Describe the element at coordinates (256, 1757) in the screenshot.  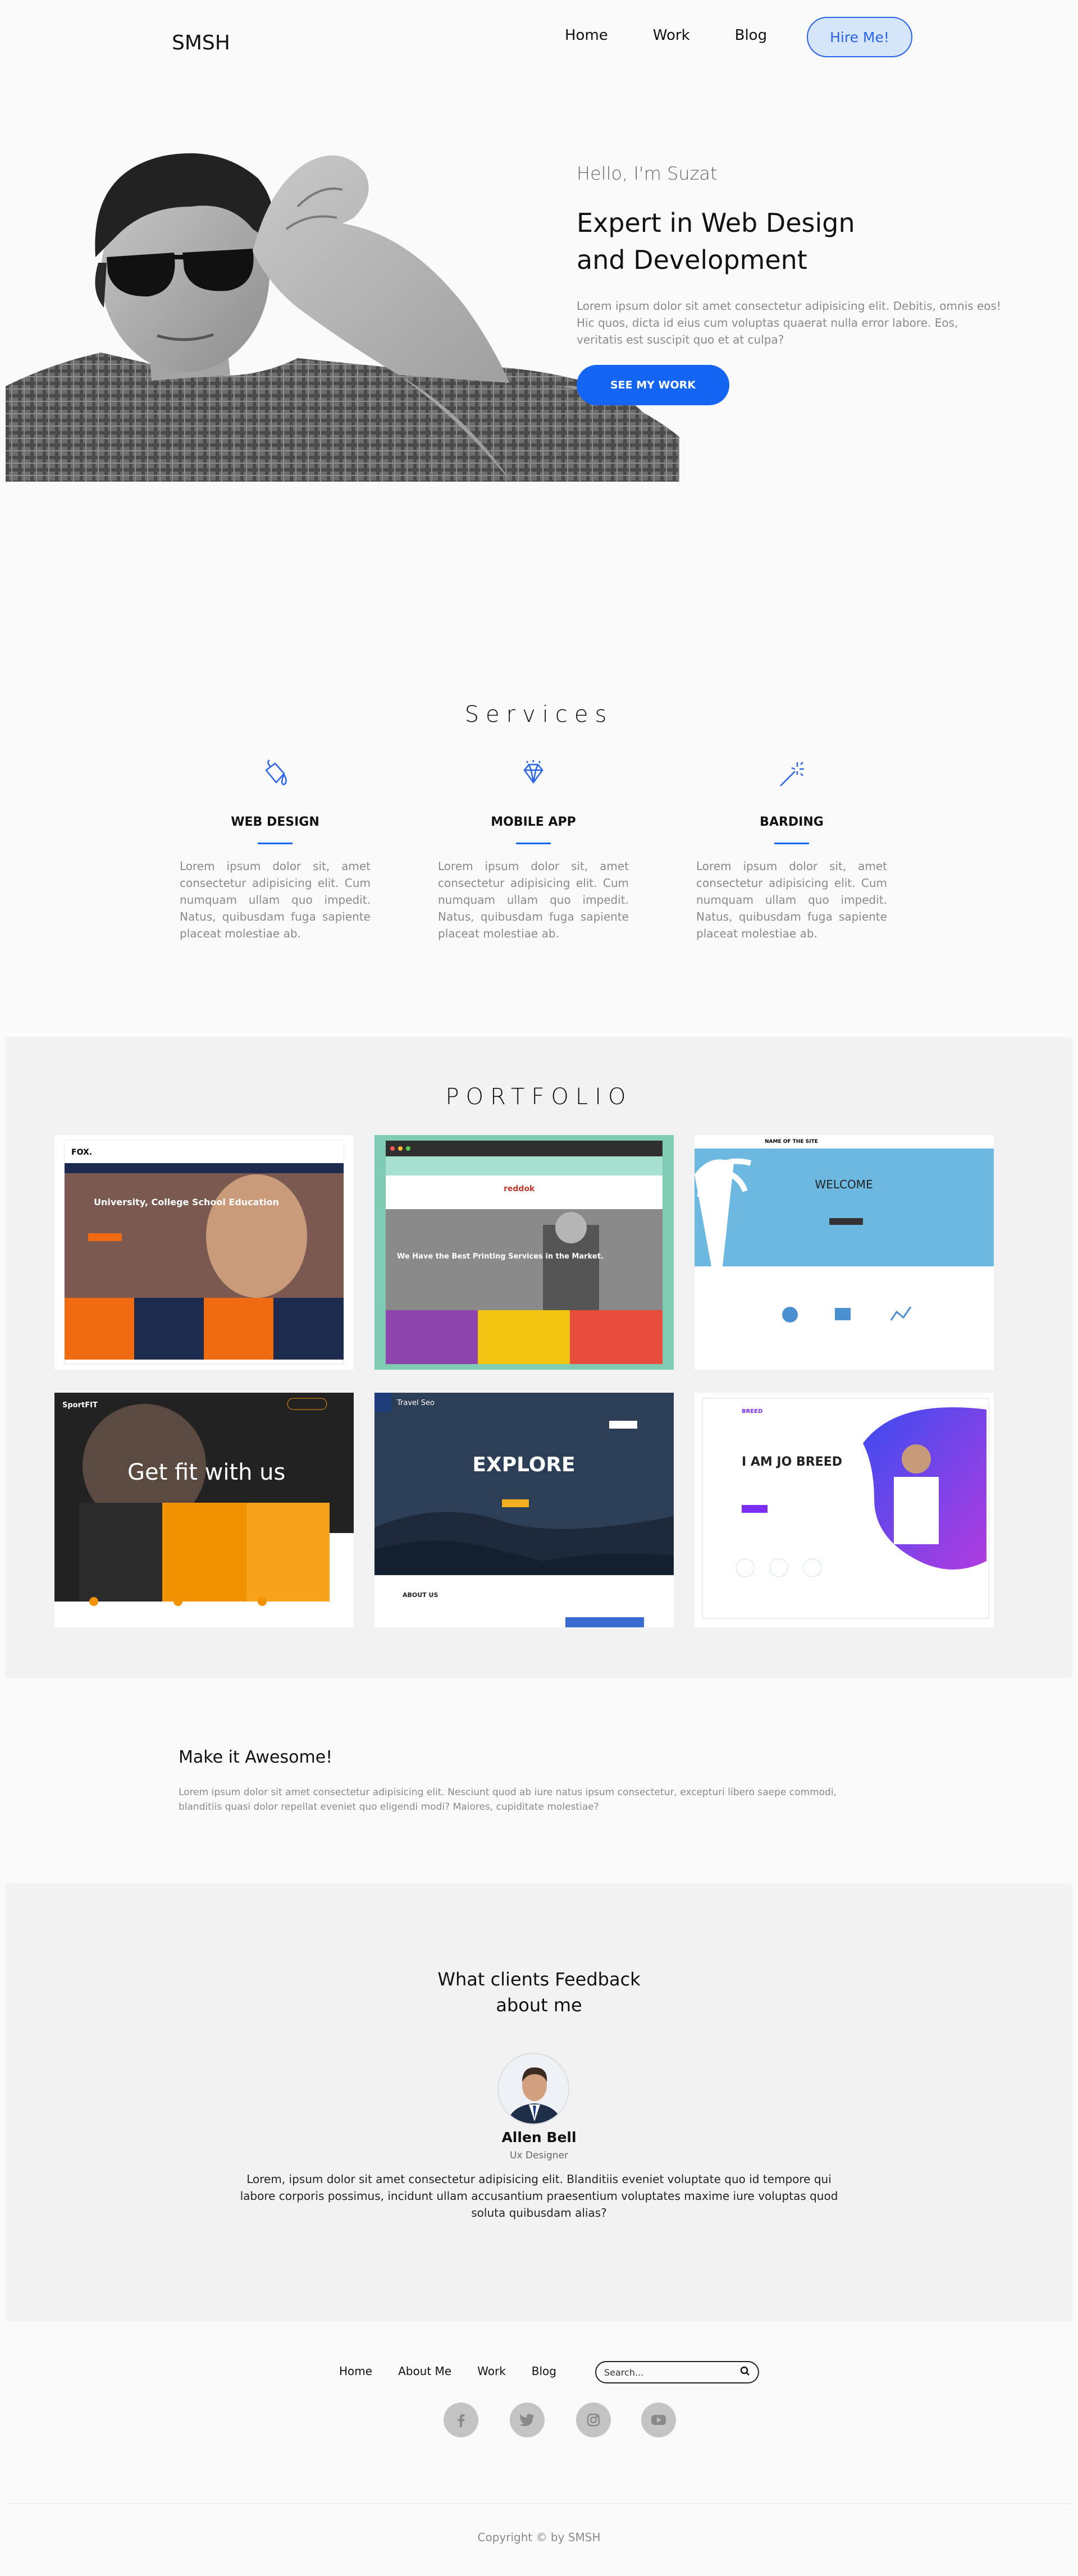
I see `awesome-heading: Make it Awesome!` at that location.